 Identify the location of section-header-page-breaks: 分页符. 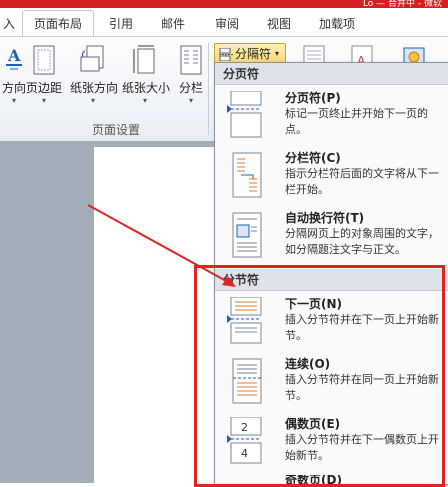
(331, 74).